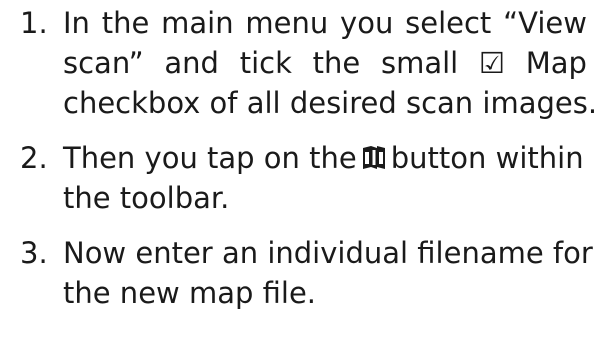  I want to click on step-3-line-2: the new map file., so click(189, 293).